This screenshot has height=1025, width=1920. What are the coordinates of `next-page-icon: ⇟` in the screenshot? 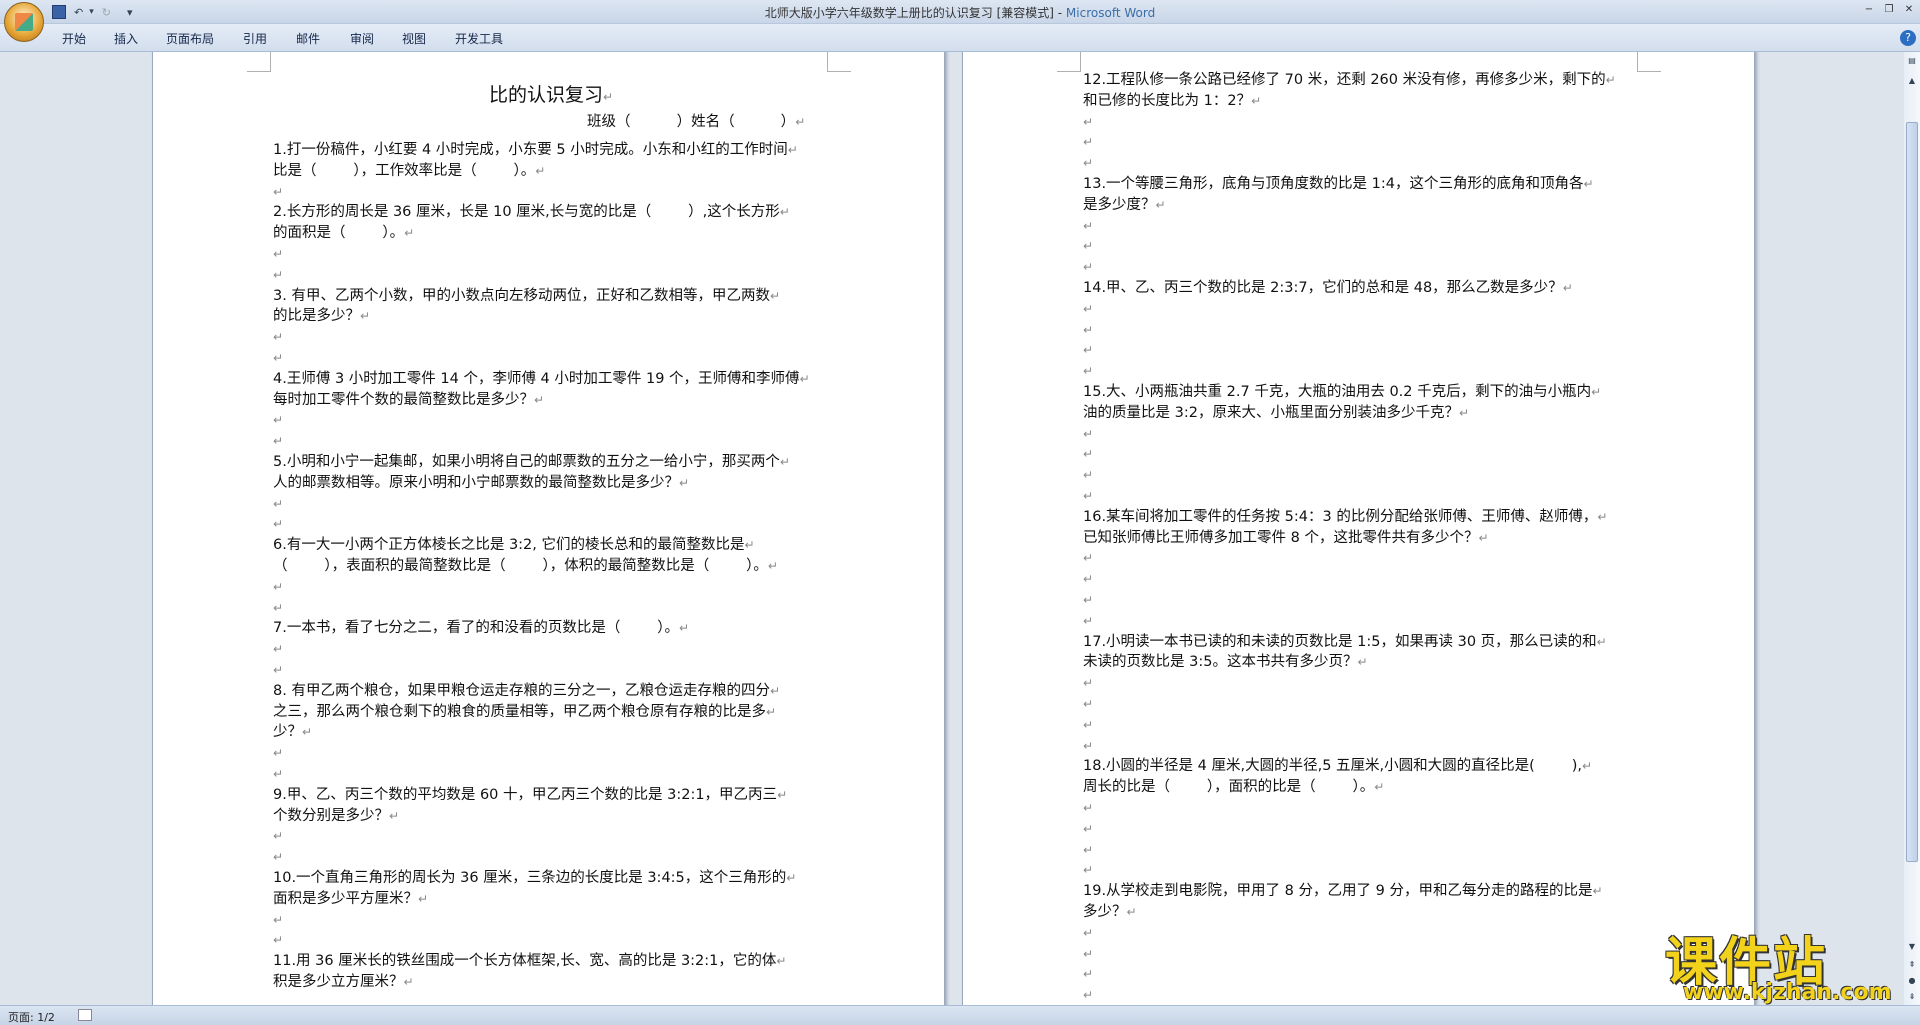 It's located at (1912, 997).